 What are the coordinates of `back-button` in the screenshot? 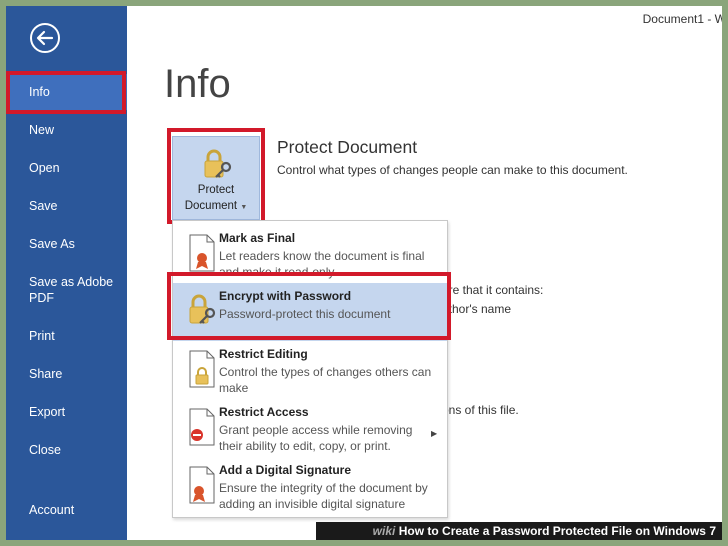 It's located at (45, 38).